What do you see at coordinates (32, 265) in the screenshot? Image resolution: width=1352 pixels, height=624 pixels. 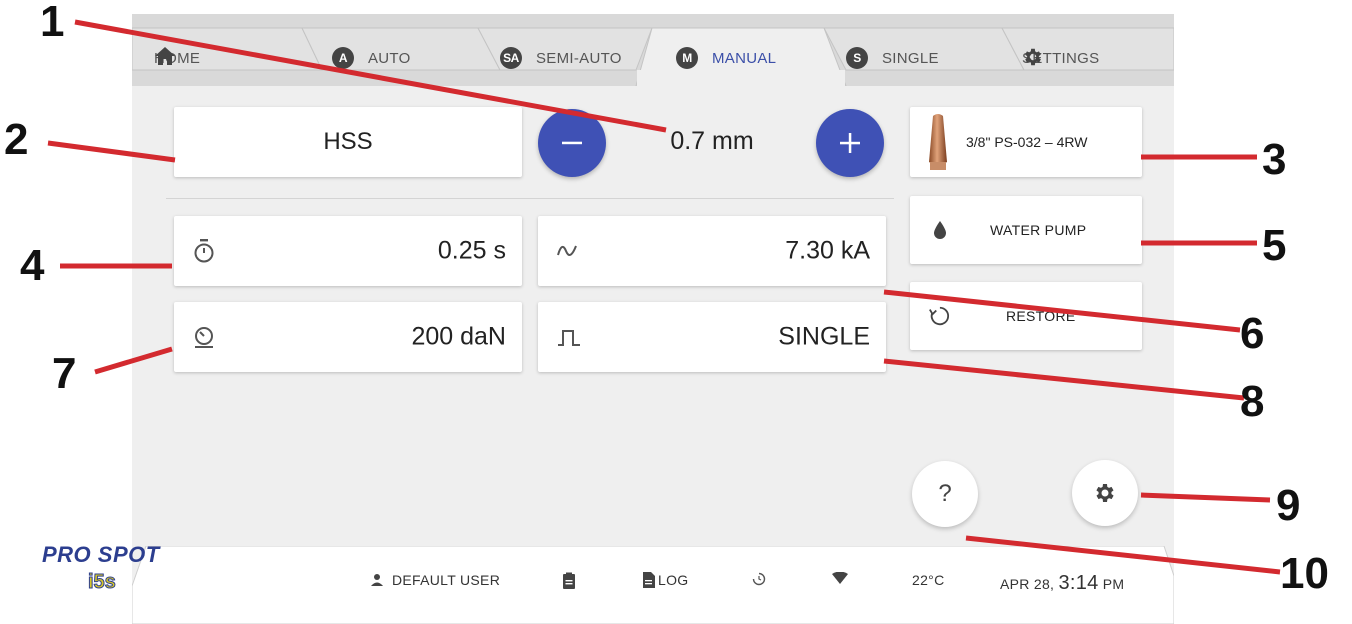 I see `annotation-4: 4` at bounding box center [32, 265].